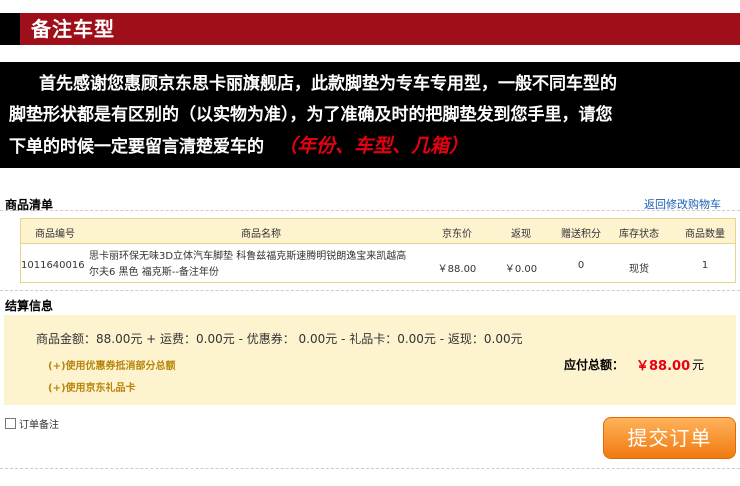 This screenshot has height=486, width=740. I want to click on row-id: 1011640016, so click(53, 265).